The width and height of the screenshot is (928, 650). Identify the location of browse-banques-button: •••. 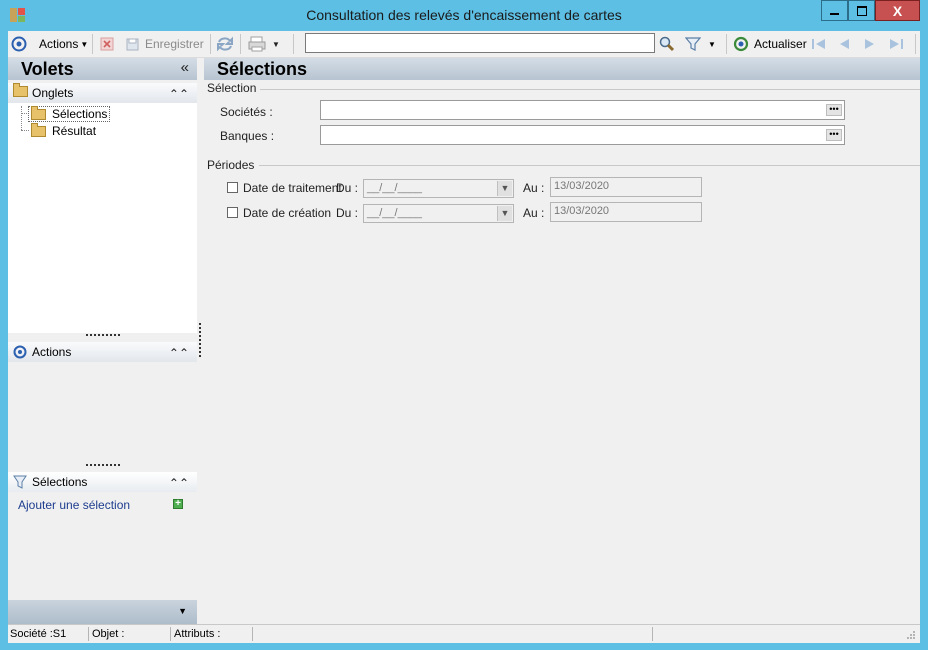
(834, 135).